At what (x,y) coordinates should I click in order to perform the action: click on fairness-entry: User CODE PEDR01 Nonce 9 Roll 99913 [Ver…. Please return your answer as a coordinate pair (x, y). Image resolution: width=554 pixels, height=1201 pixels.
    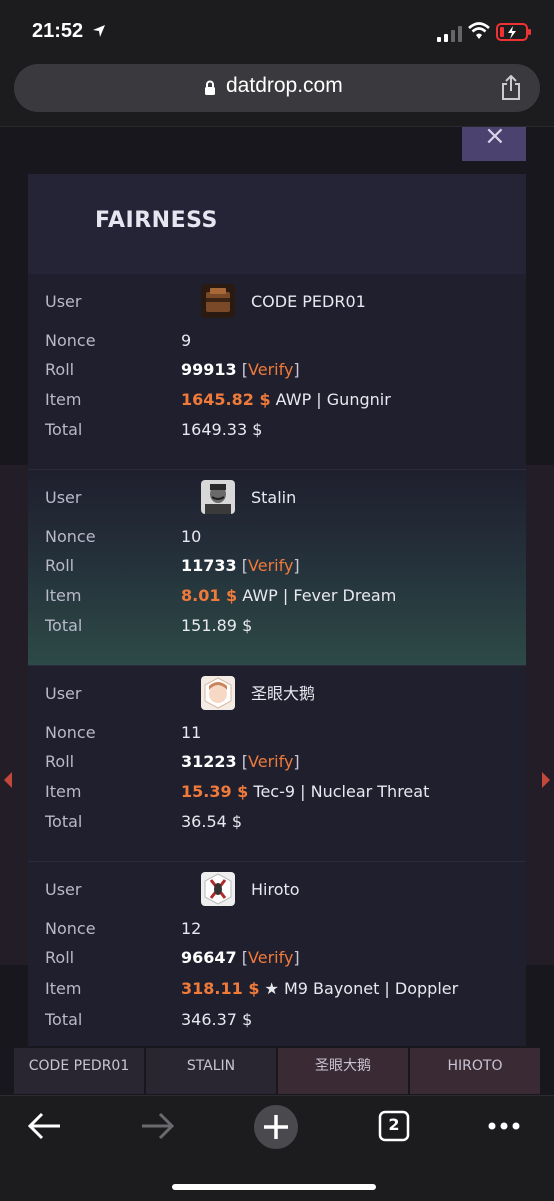
    Looking at the image, I should click on (277, 371).